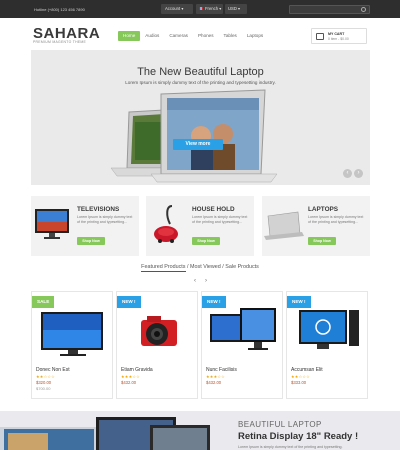 This screenshot has height=450, width=400. What do you see at coordinates (298, 436) in the screenshot?
I see `banner-subtitle: Retina Display 18" Ready !` at bounding box center [298, 436].